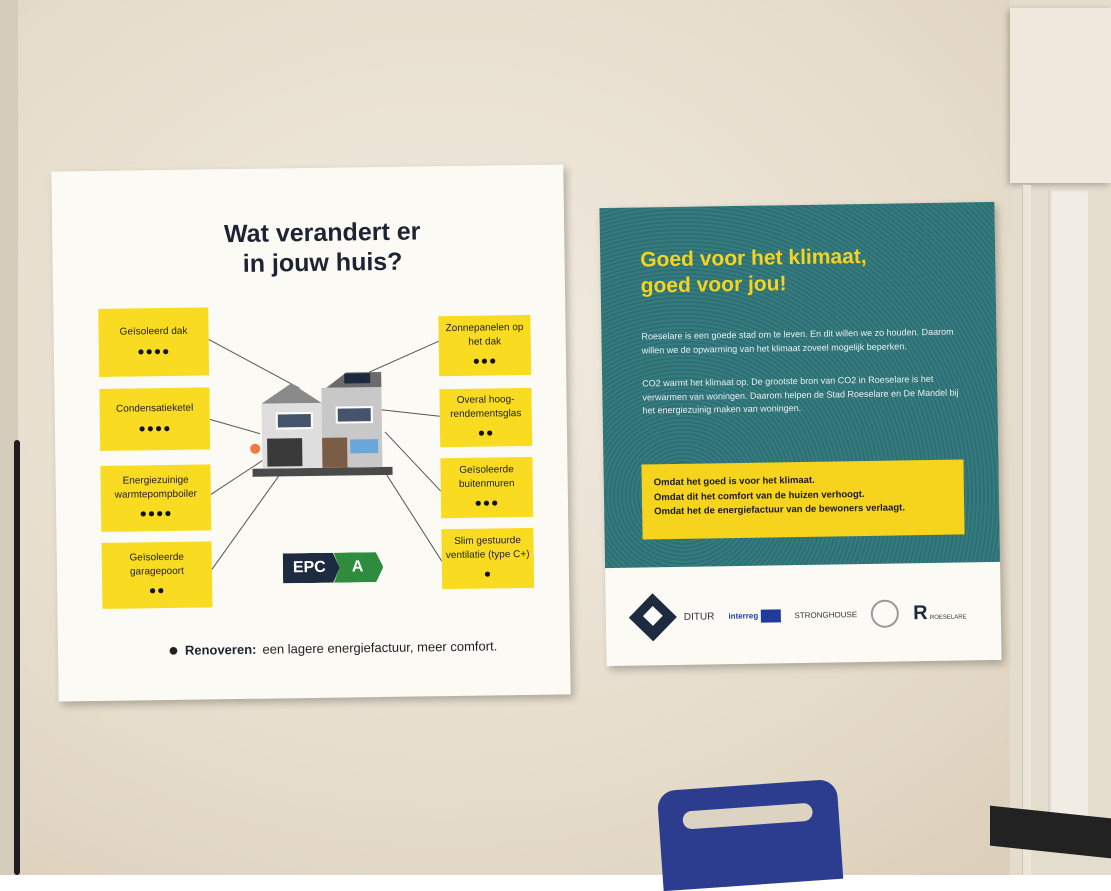  I want to click on feature-box-walls: Geïsoleerde buitenmuren ●●●, so click(487, 487).